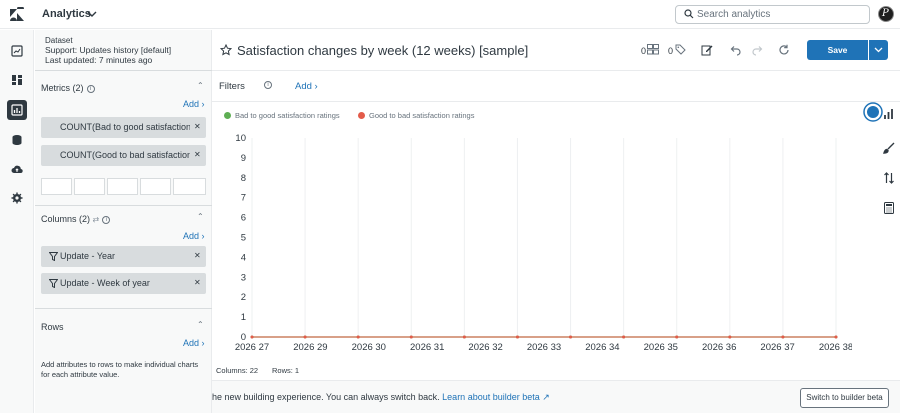  I want to click on columns-count: Columns: 22, so click(237, 370).